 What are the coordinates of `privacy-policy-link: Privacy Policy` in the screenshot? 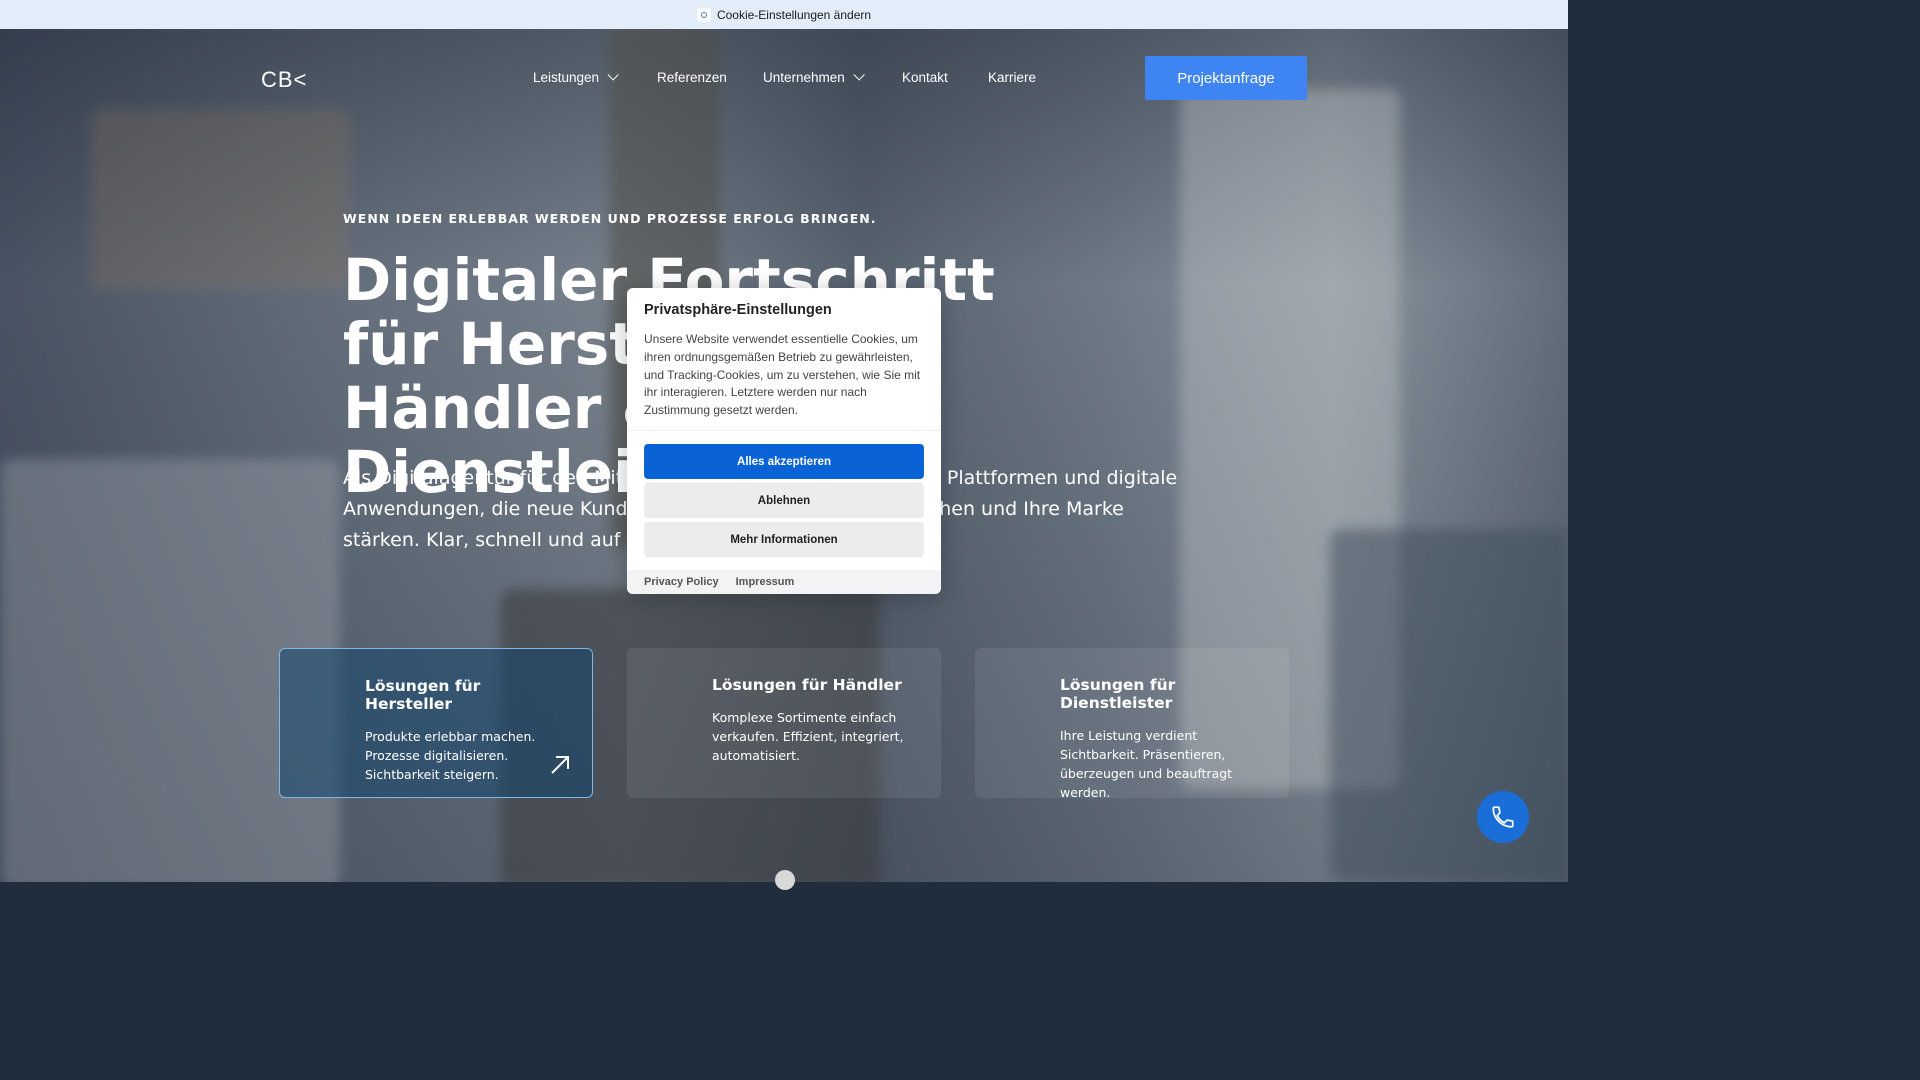 It's located at (681, 582).